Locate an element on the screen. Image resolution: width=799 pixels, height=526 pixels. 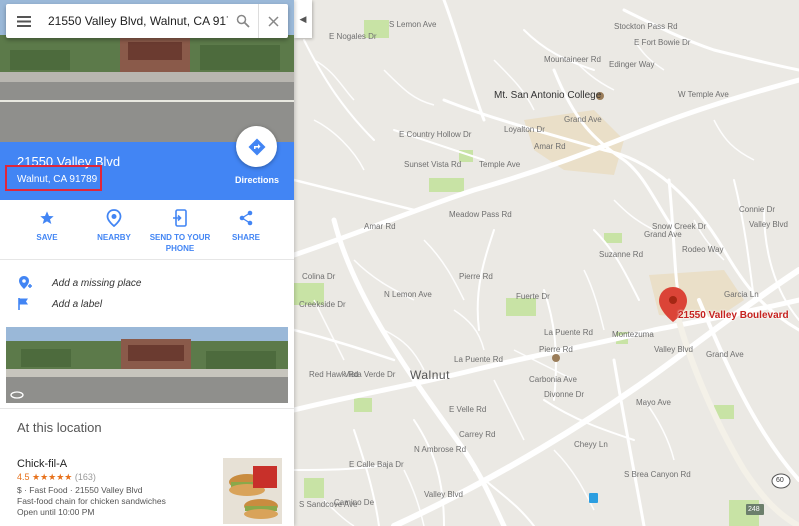
street-label: Garcia Ln is located at coordinates (741, 294).